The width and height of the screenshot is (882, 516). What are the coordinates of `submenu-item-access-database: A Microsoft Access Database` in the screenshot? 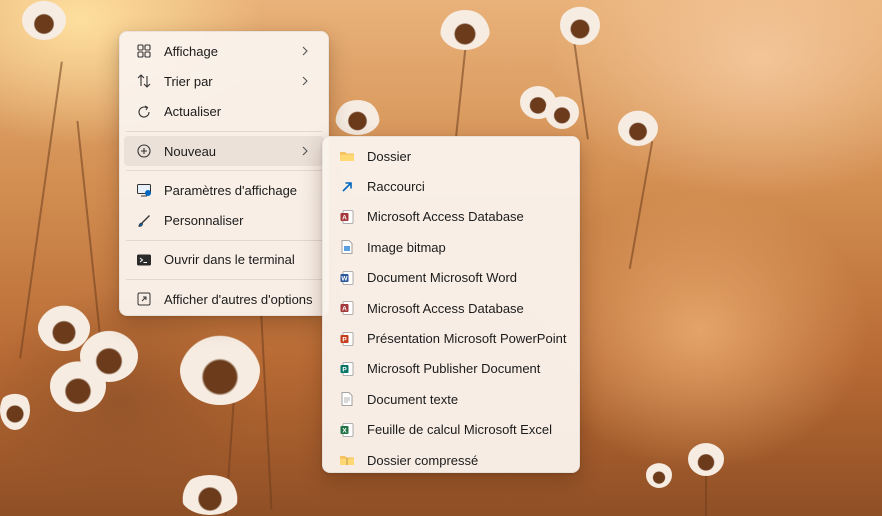 It's located at (451, 217).